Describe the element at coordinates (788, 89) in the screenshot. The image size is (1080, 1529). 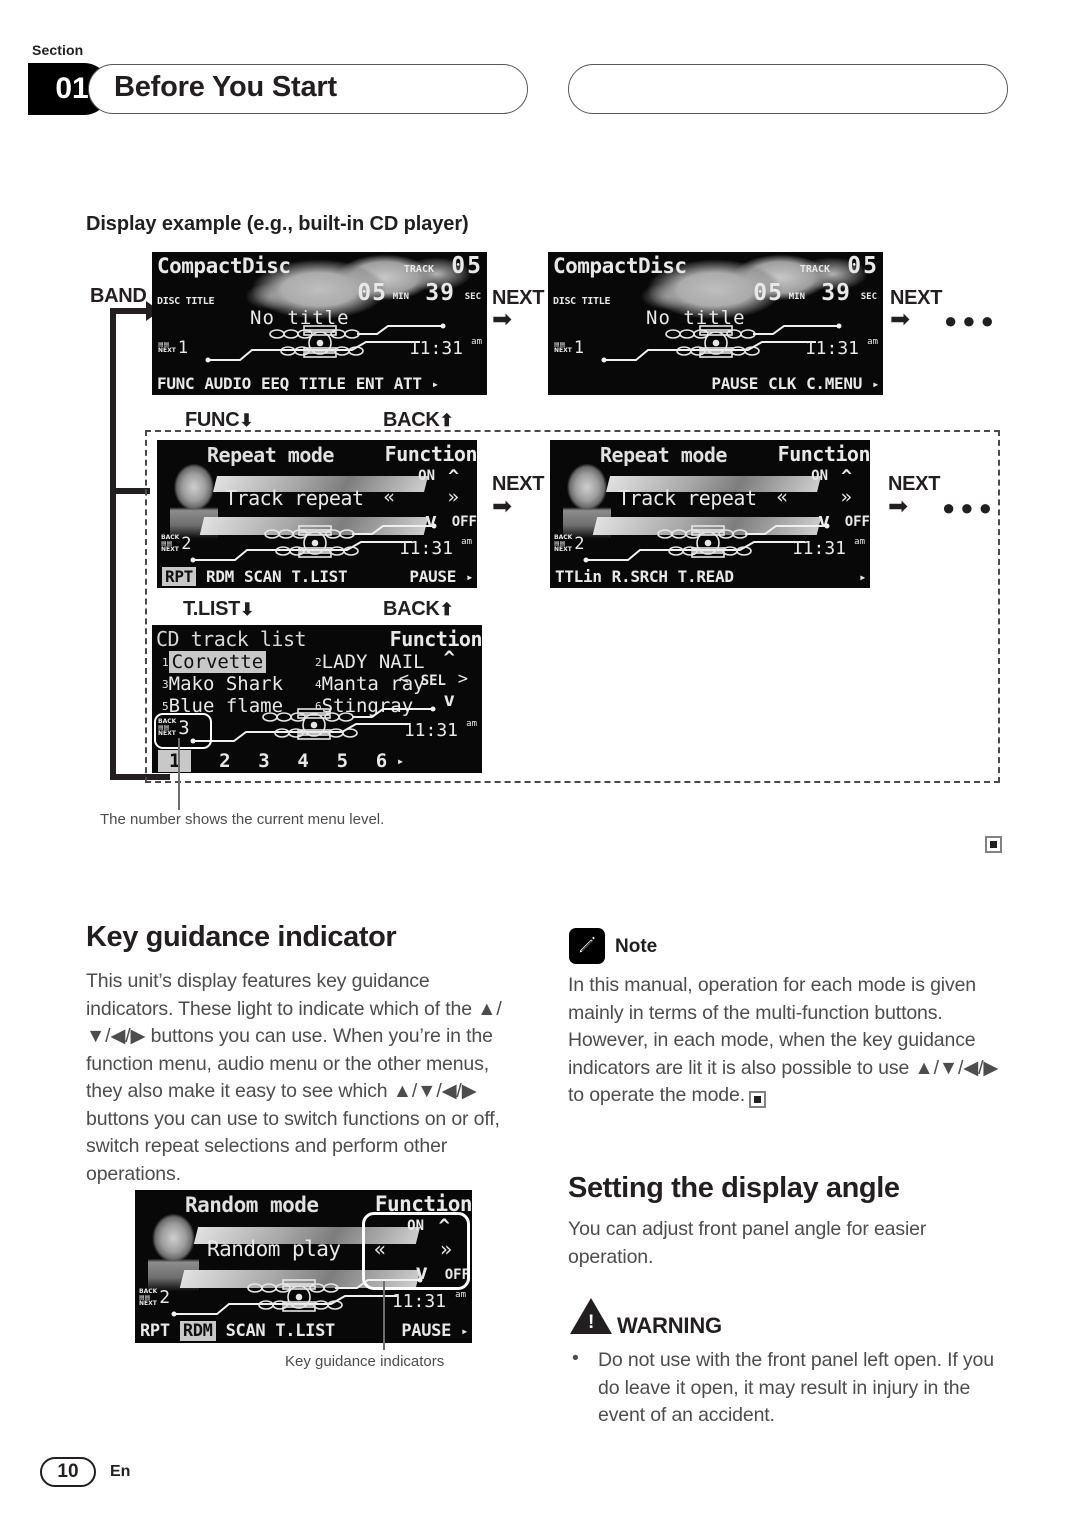
I see `header-pill-right` at that location.